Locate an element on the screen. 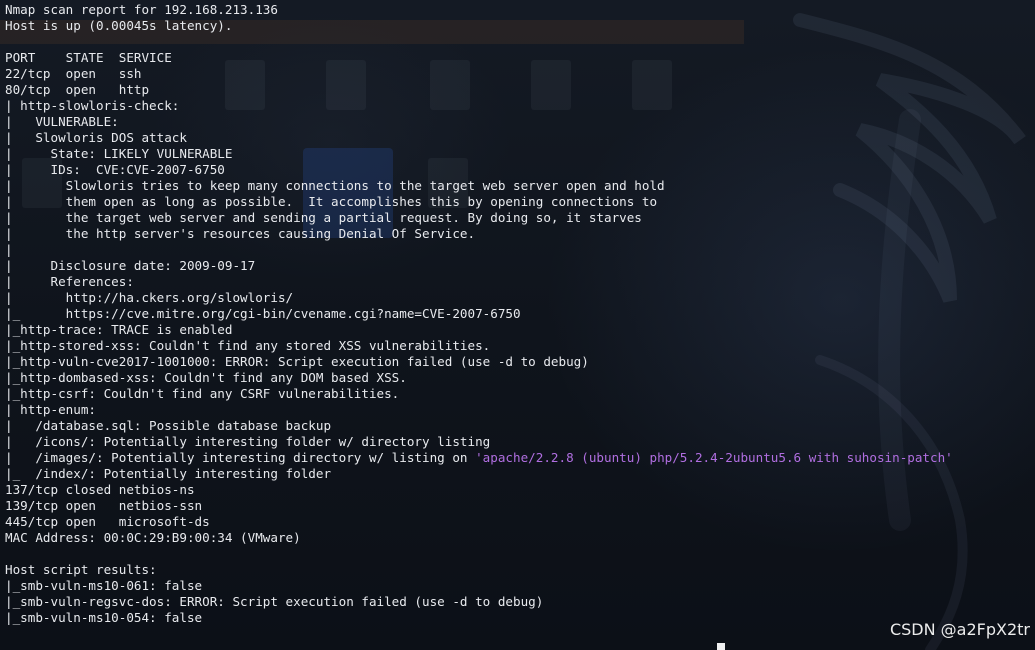 The width and height of the screenshot is (1035, 650). output-line: | http://ha.ckers.org/slowloris/ is located at coordinates (149, 297).